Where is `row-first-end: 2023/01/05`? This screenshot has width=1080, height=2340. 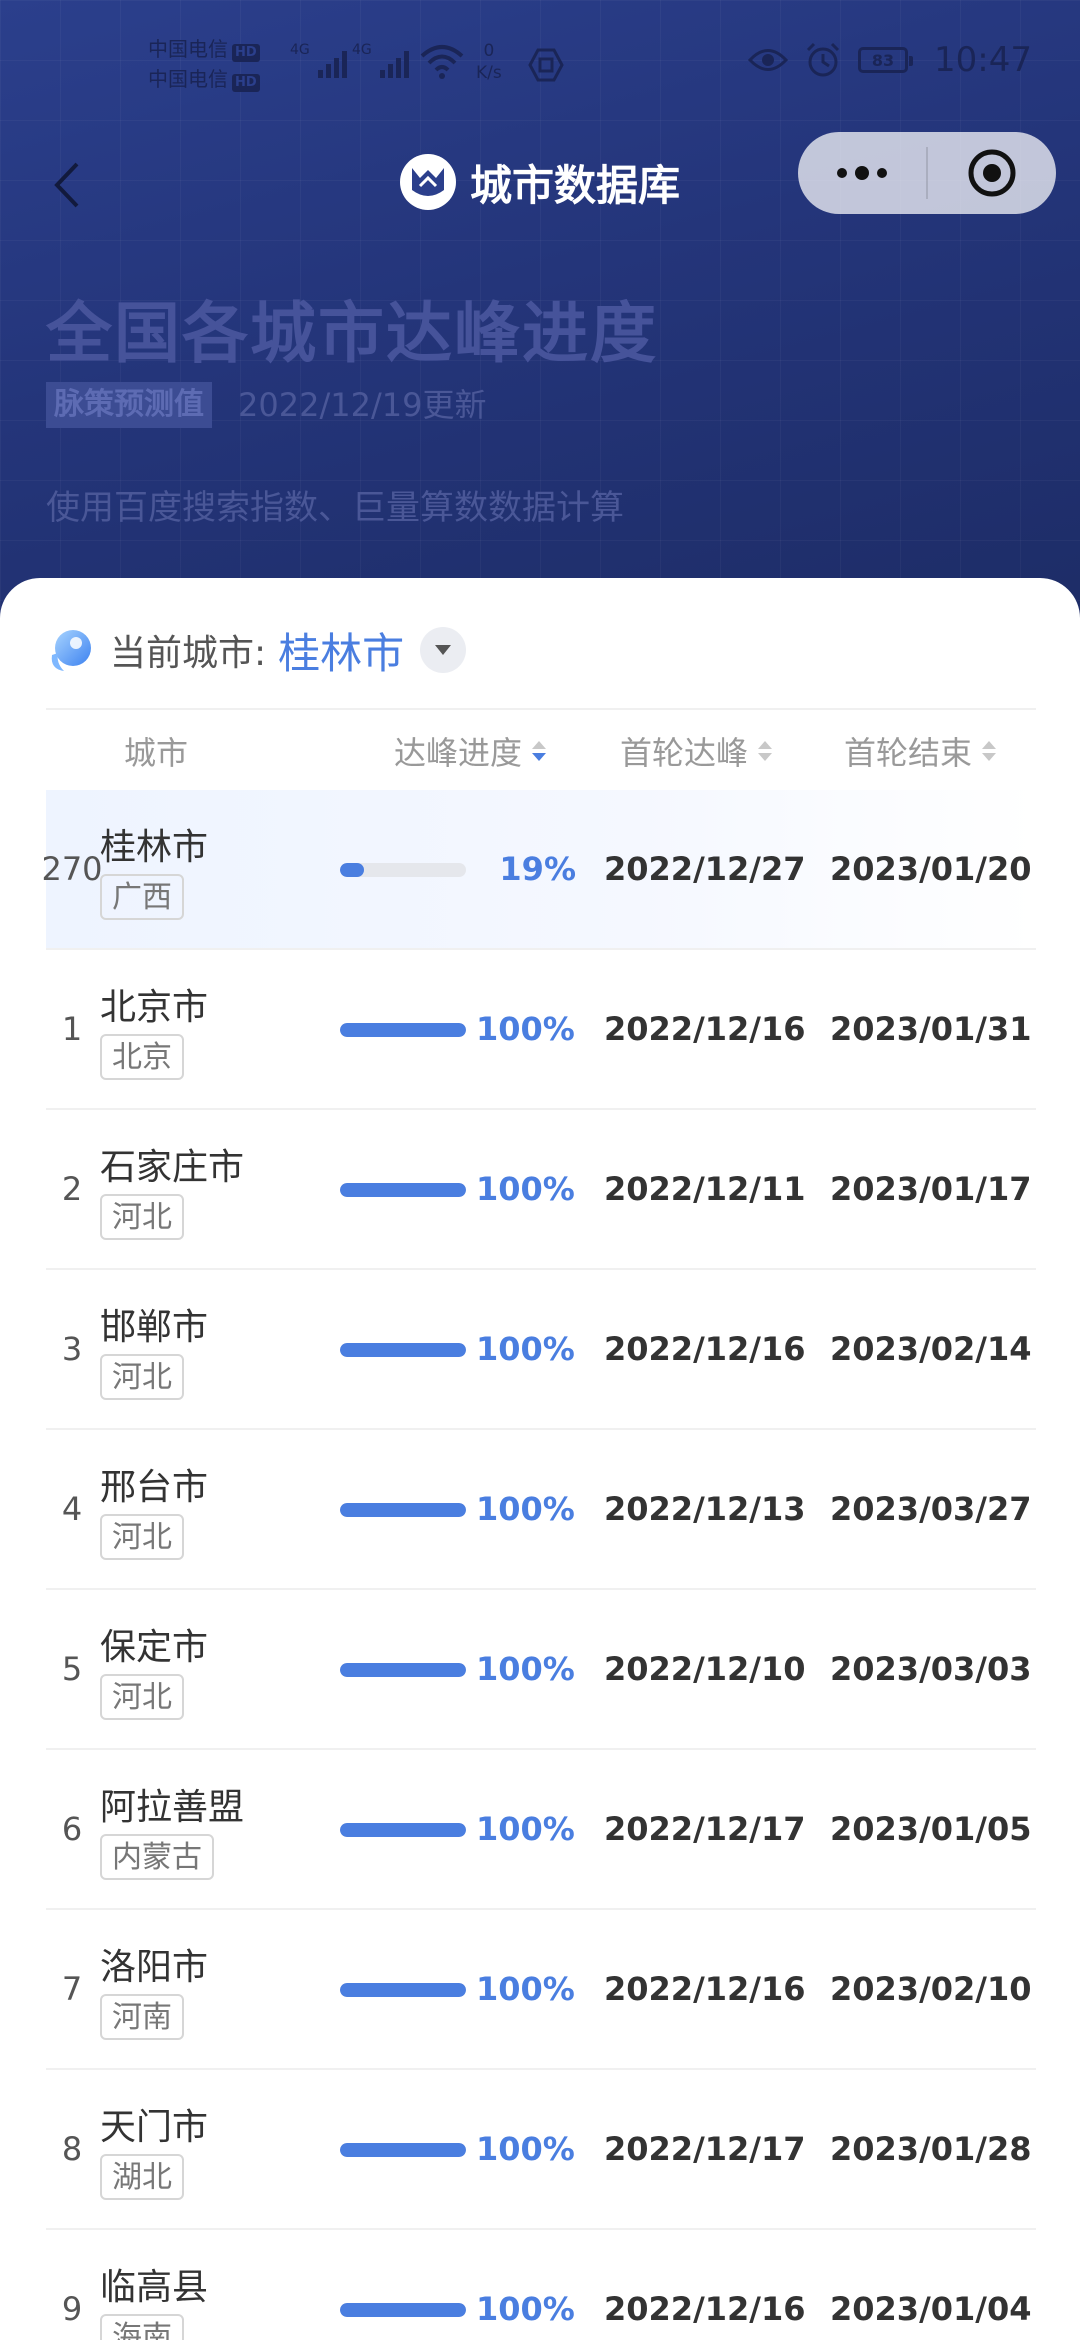 row-first-end: 2023/01/05 is located at coordinates (931, 1829).